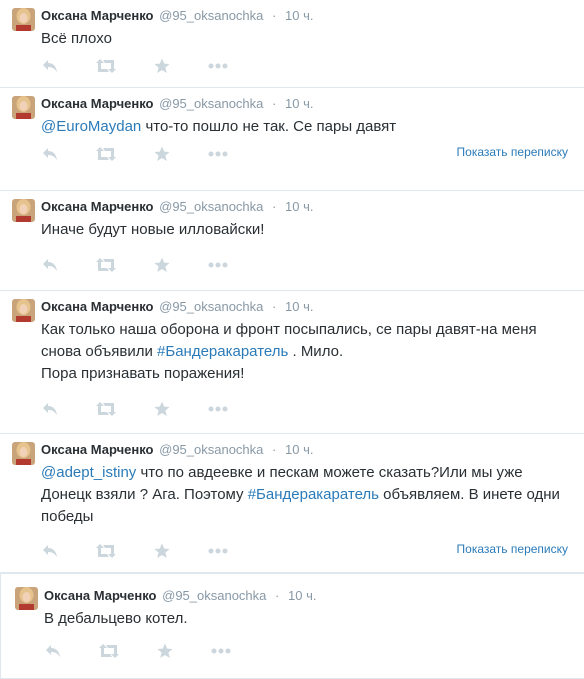 This screenshot has height=679, width=584. Describe the element at coordinates (116, 618) in the screenshot. I see `tweet-text-plain: В дебальцево котел.` at that location.